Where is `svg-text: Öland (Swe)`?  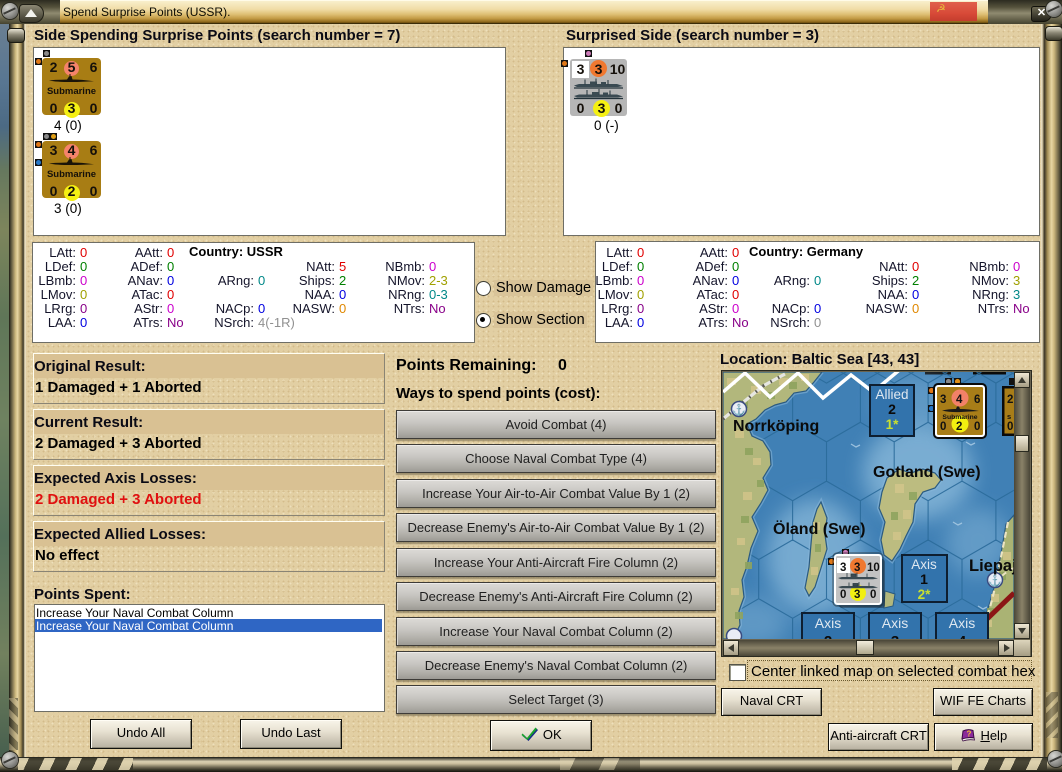 svg-text: Öland (Swe) is located at coordinates (819, 528).